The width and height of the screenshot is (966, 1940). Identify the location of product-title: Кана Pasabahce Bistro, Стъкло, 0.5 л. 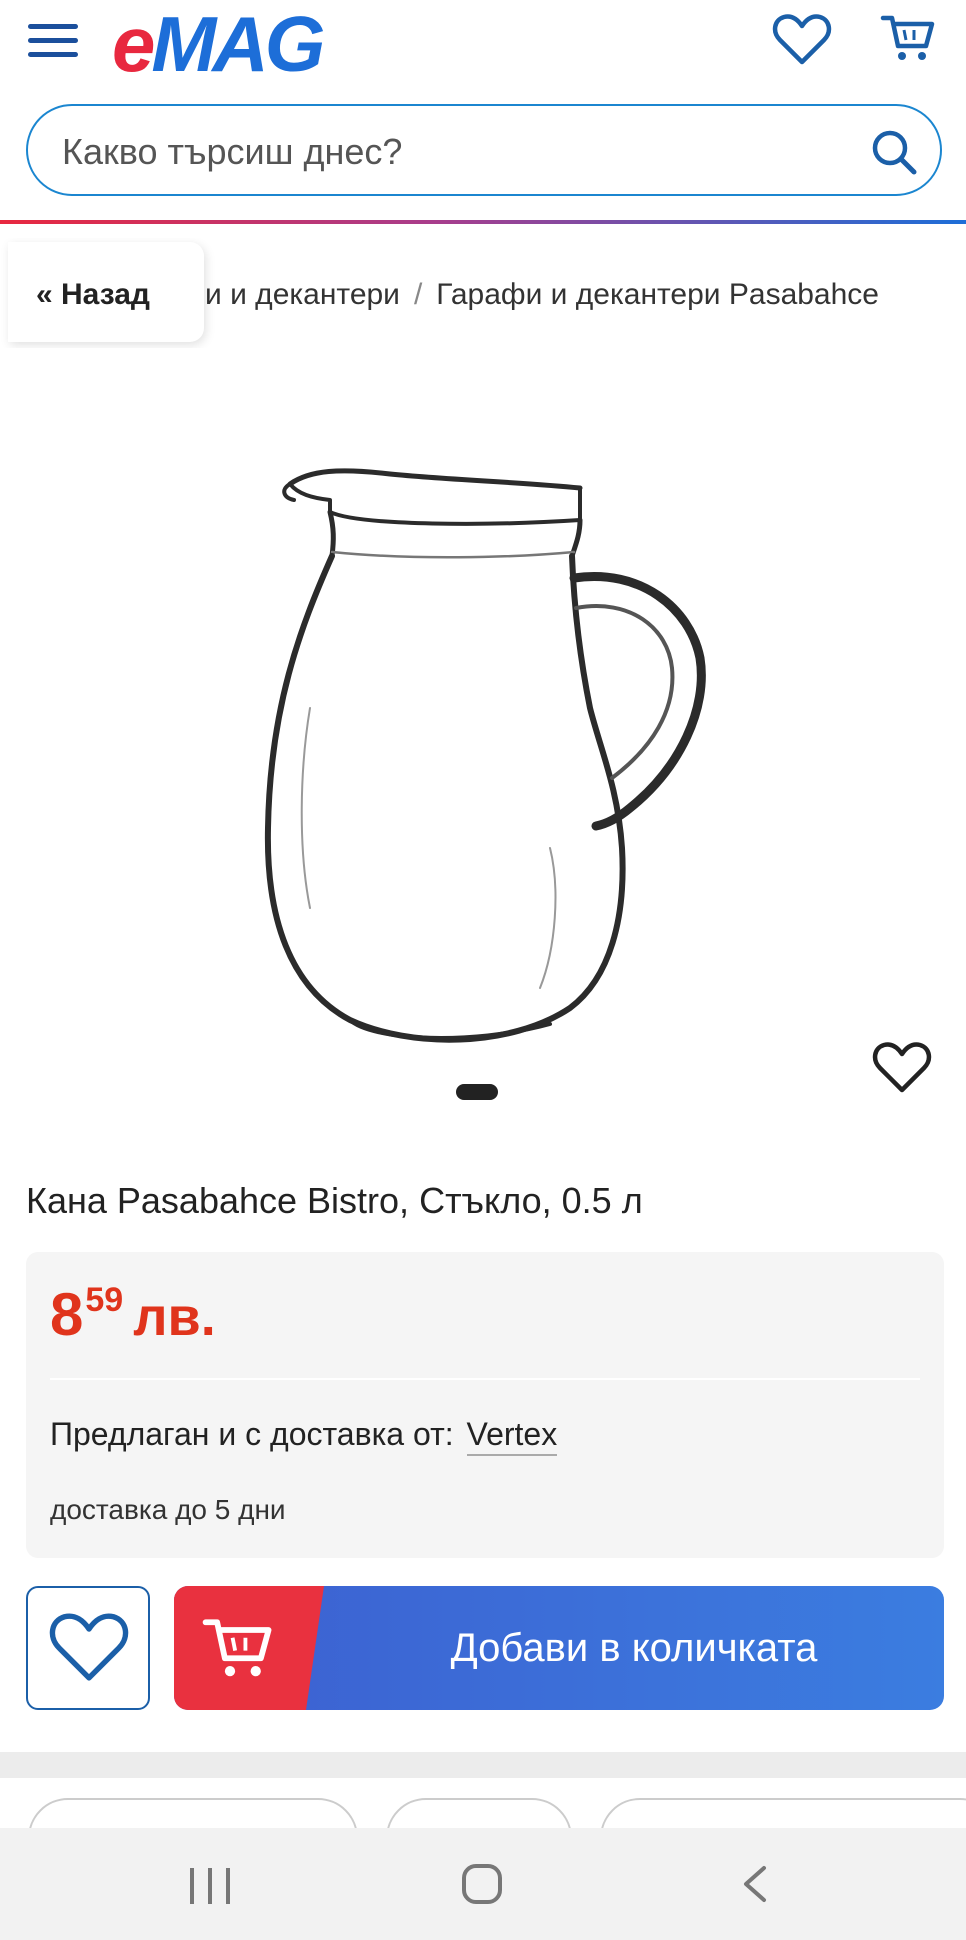
(334, 1200).